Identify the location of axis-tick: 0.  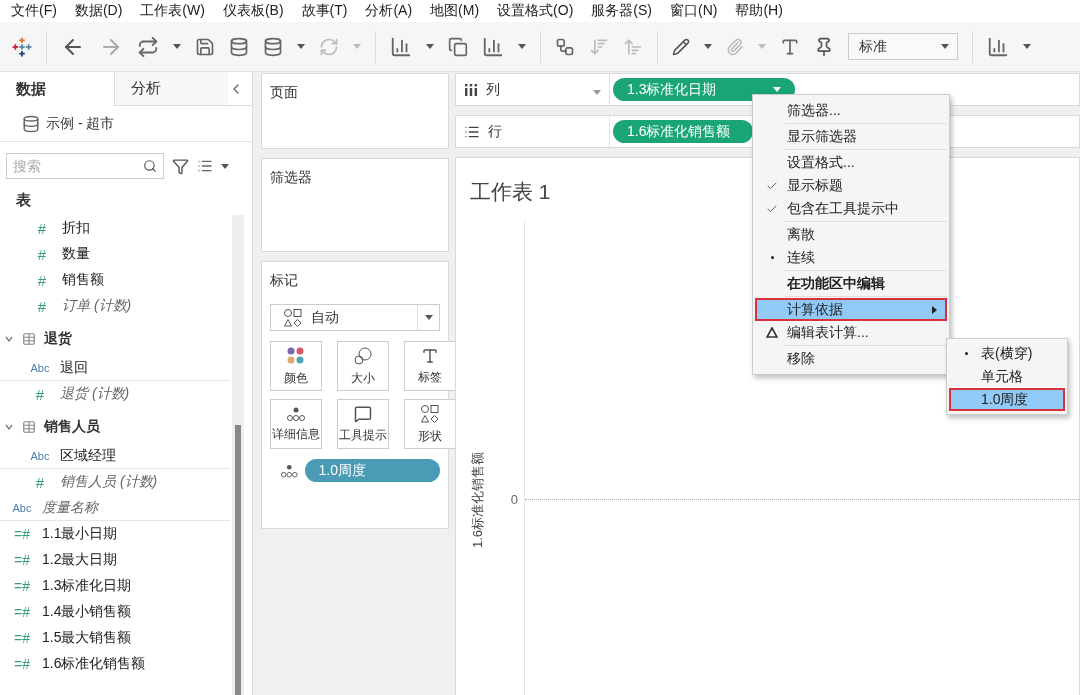
(514, 499).